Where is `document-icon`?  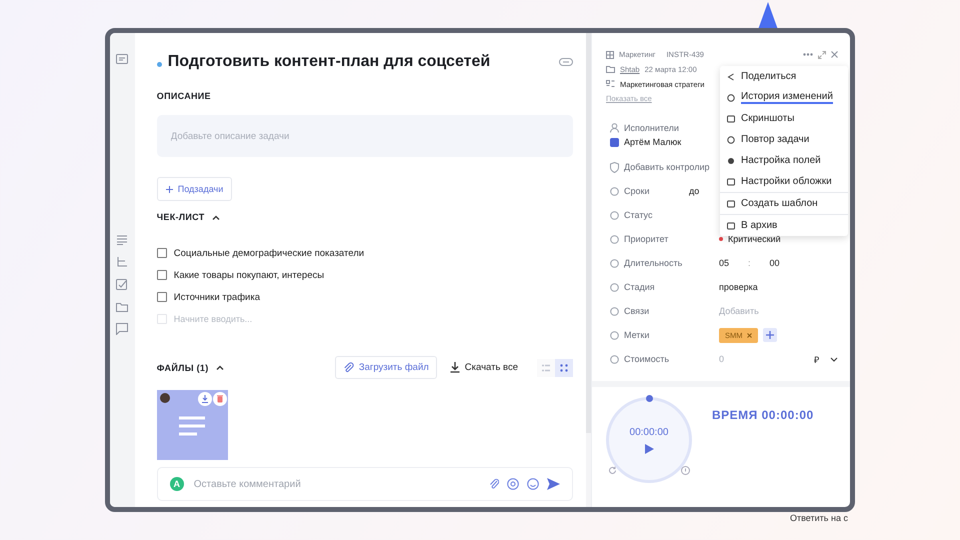
document-icon is located at coordinates (191, 426).